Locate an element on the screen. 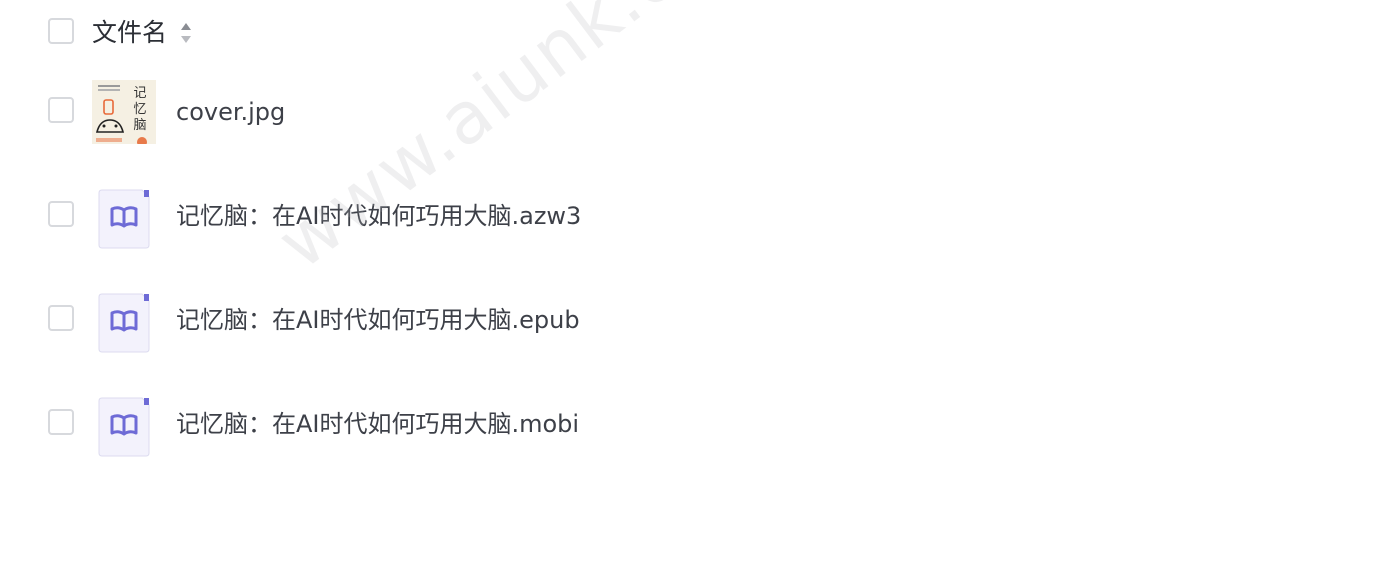 Image resolution: width=1384 pixels, height=588 pixels. thumb-char: 记 is located at coordinates (139, 93).